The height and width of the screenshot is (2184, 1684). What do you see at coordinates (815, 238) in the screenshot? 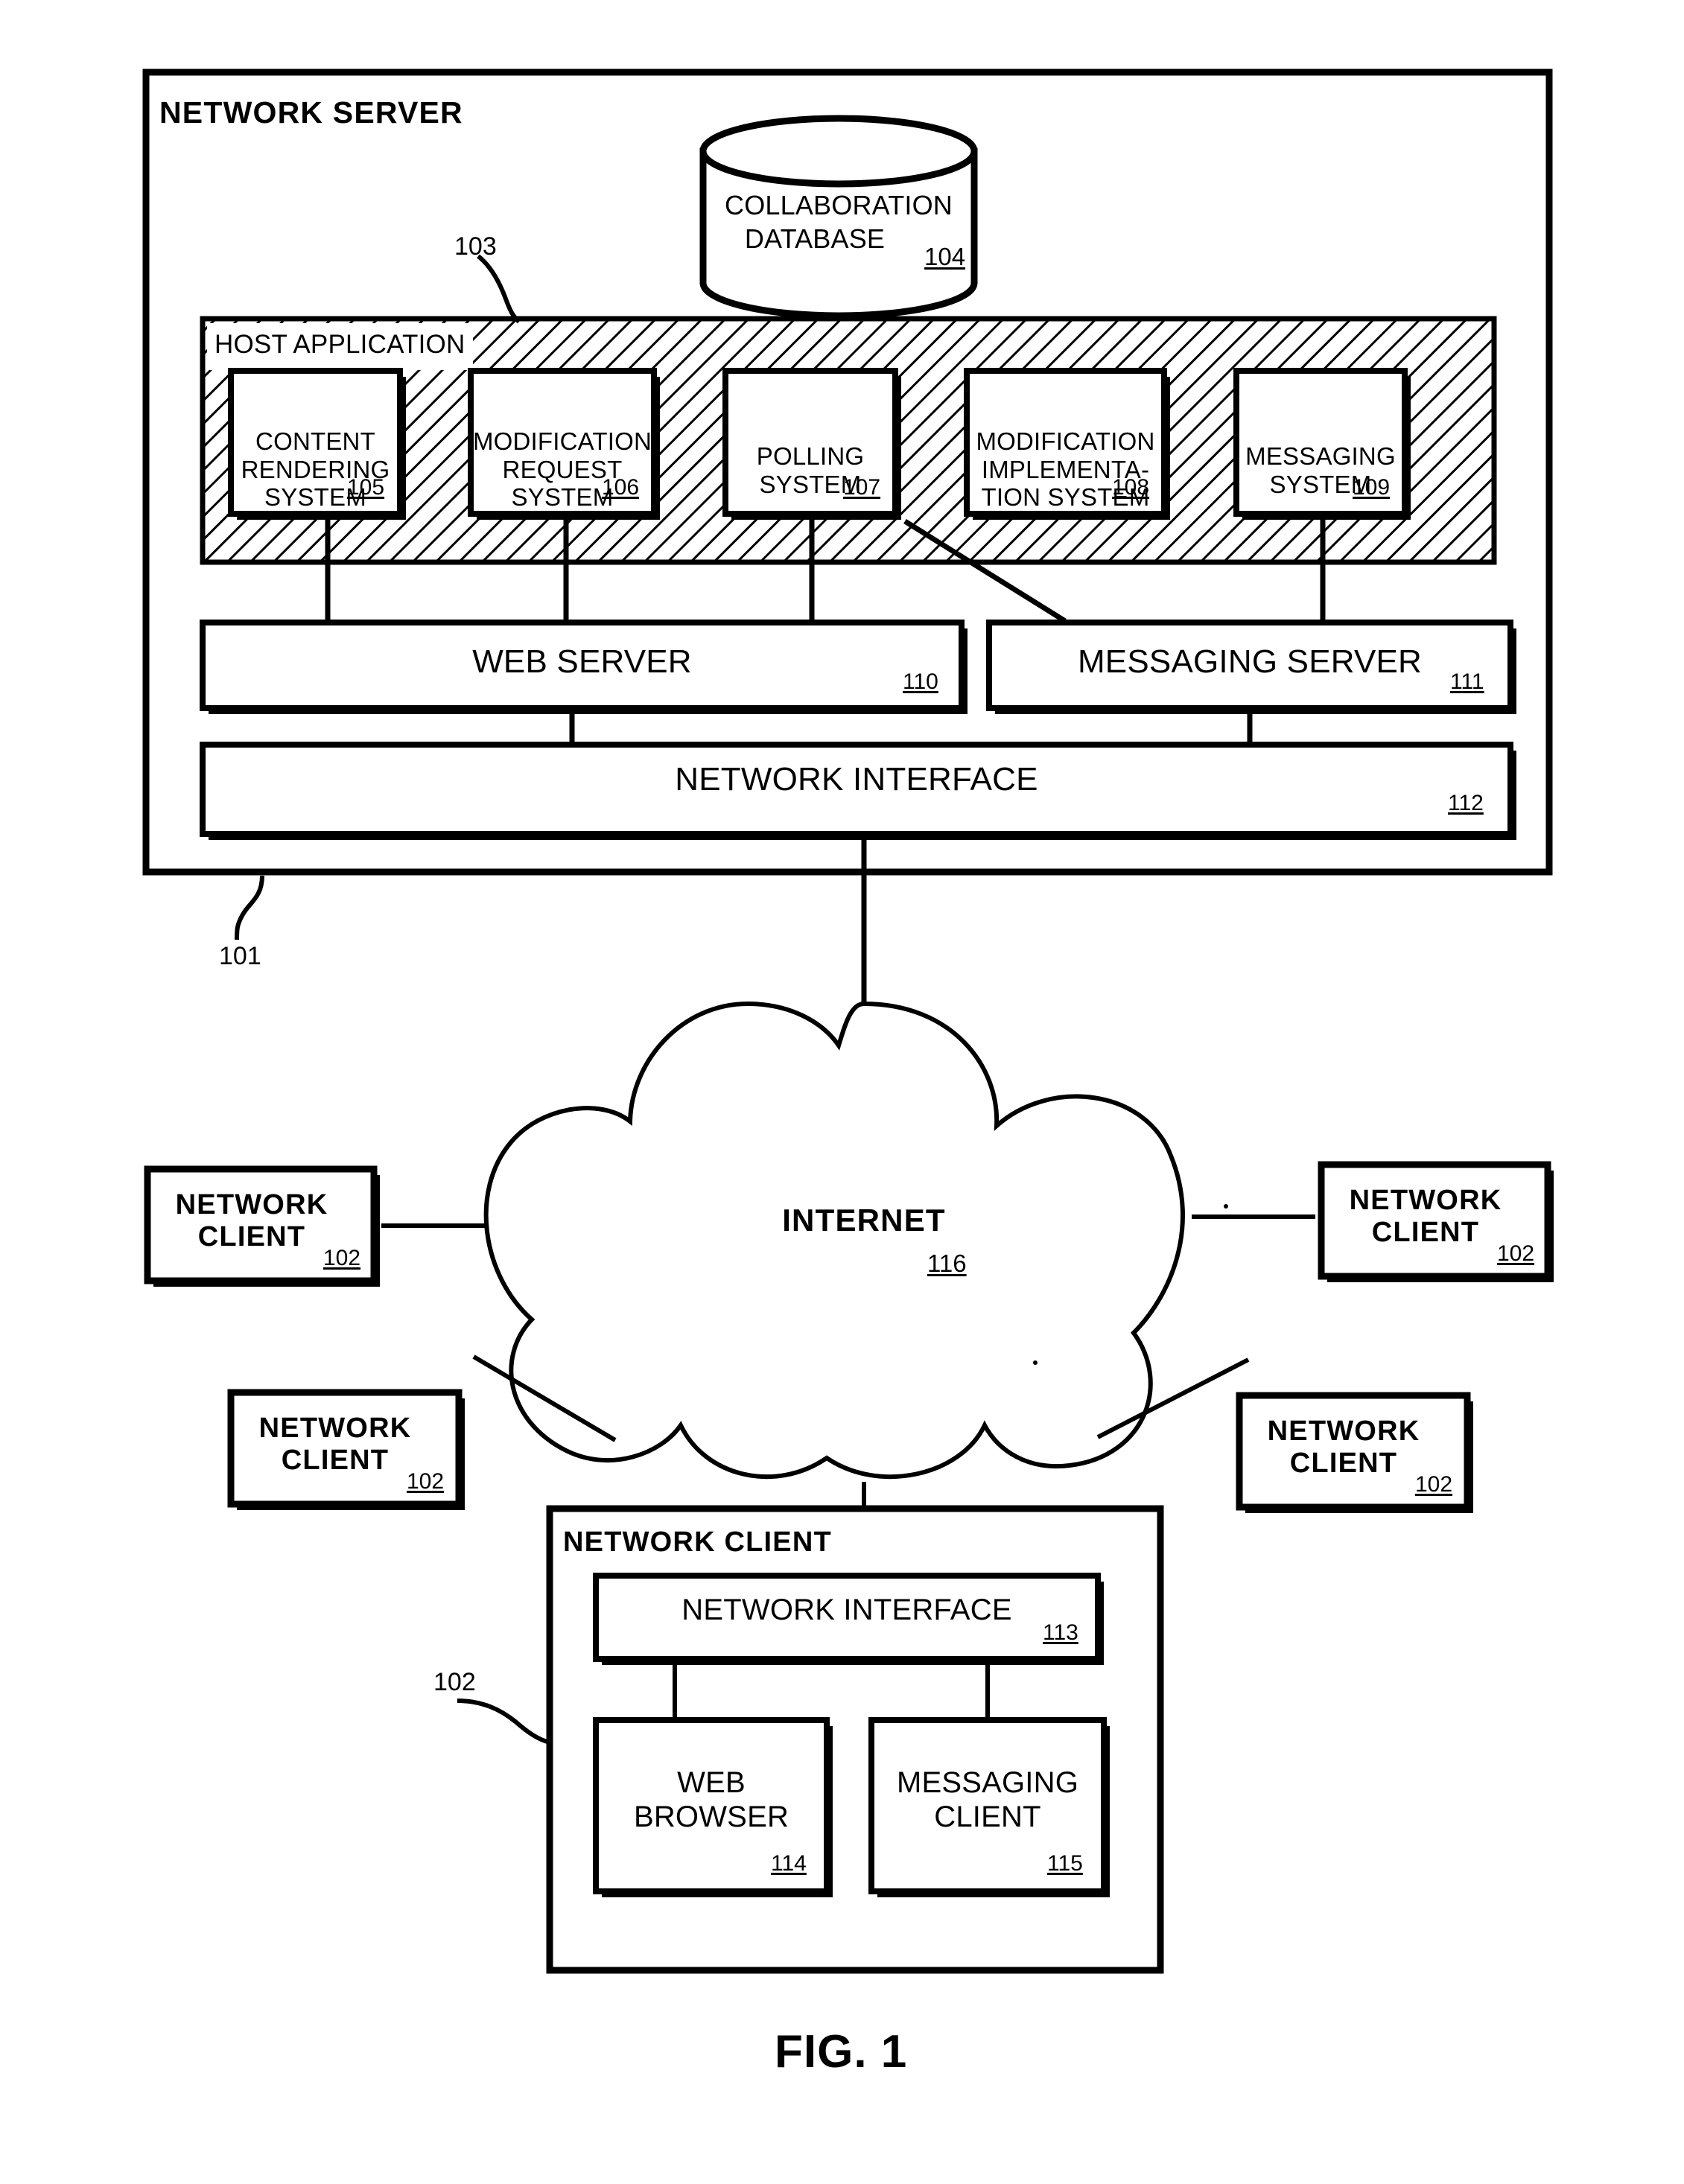
I see `collaboration-database-label-line2: DATABASE` at bounding box center [815, 238].